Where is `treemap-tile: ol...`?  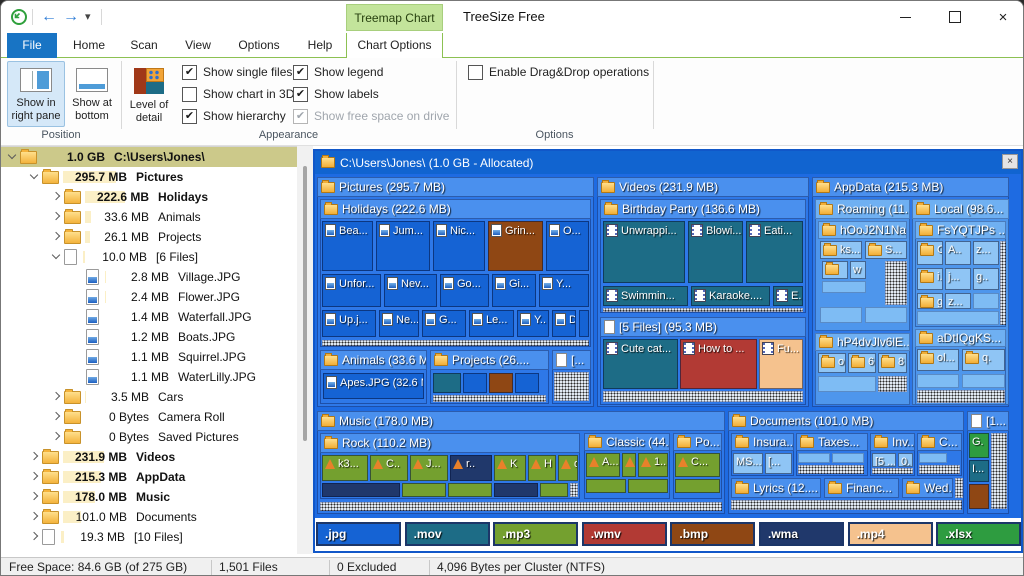
treemap-tile: ol... is located at coordinates (938, 360).